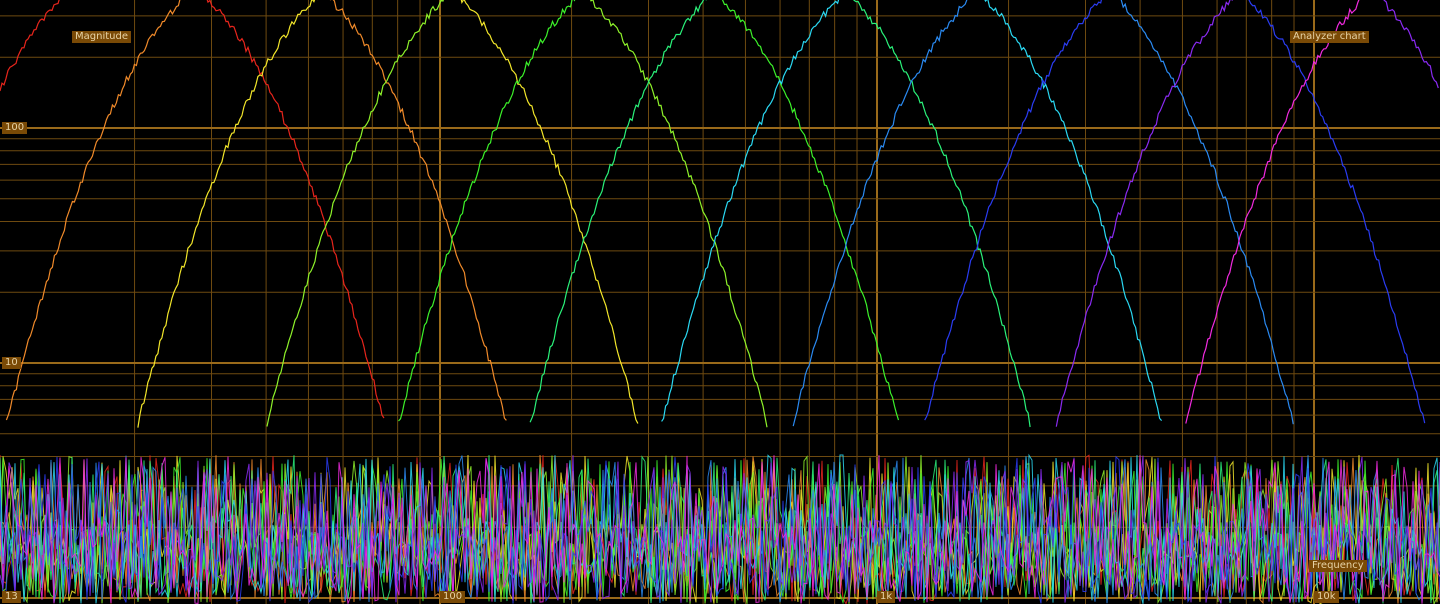 The image size is (1440, 604). Describe the element at coordinates (453, 597) in the screenshot. I see `x-tick-label-100: 100` at that location.